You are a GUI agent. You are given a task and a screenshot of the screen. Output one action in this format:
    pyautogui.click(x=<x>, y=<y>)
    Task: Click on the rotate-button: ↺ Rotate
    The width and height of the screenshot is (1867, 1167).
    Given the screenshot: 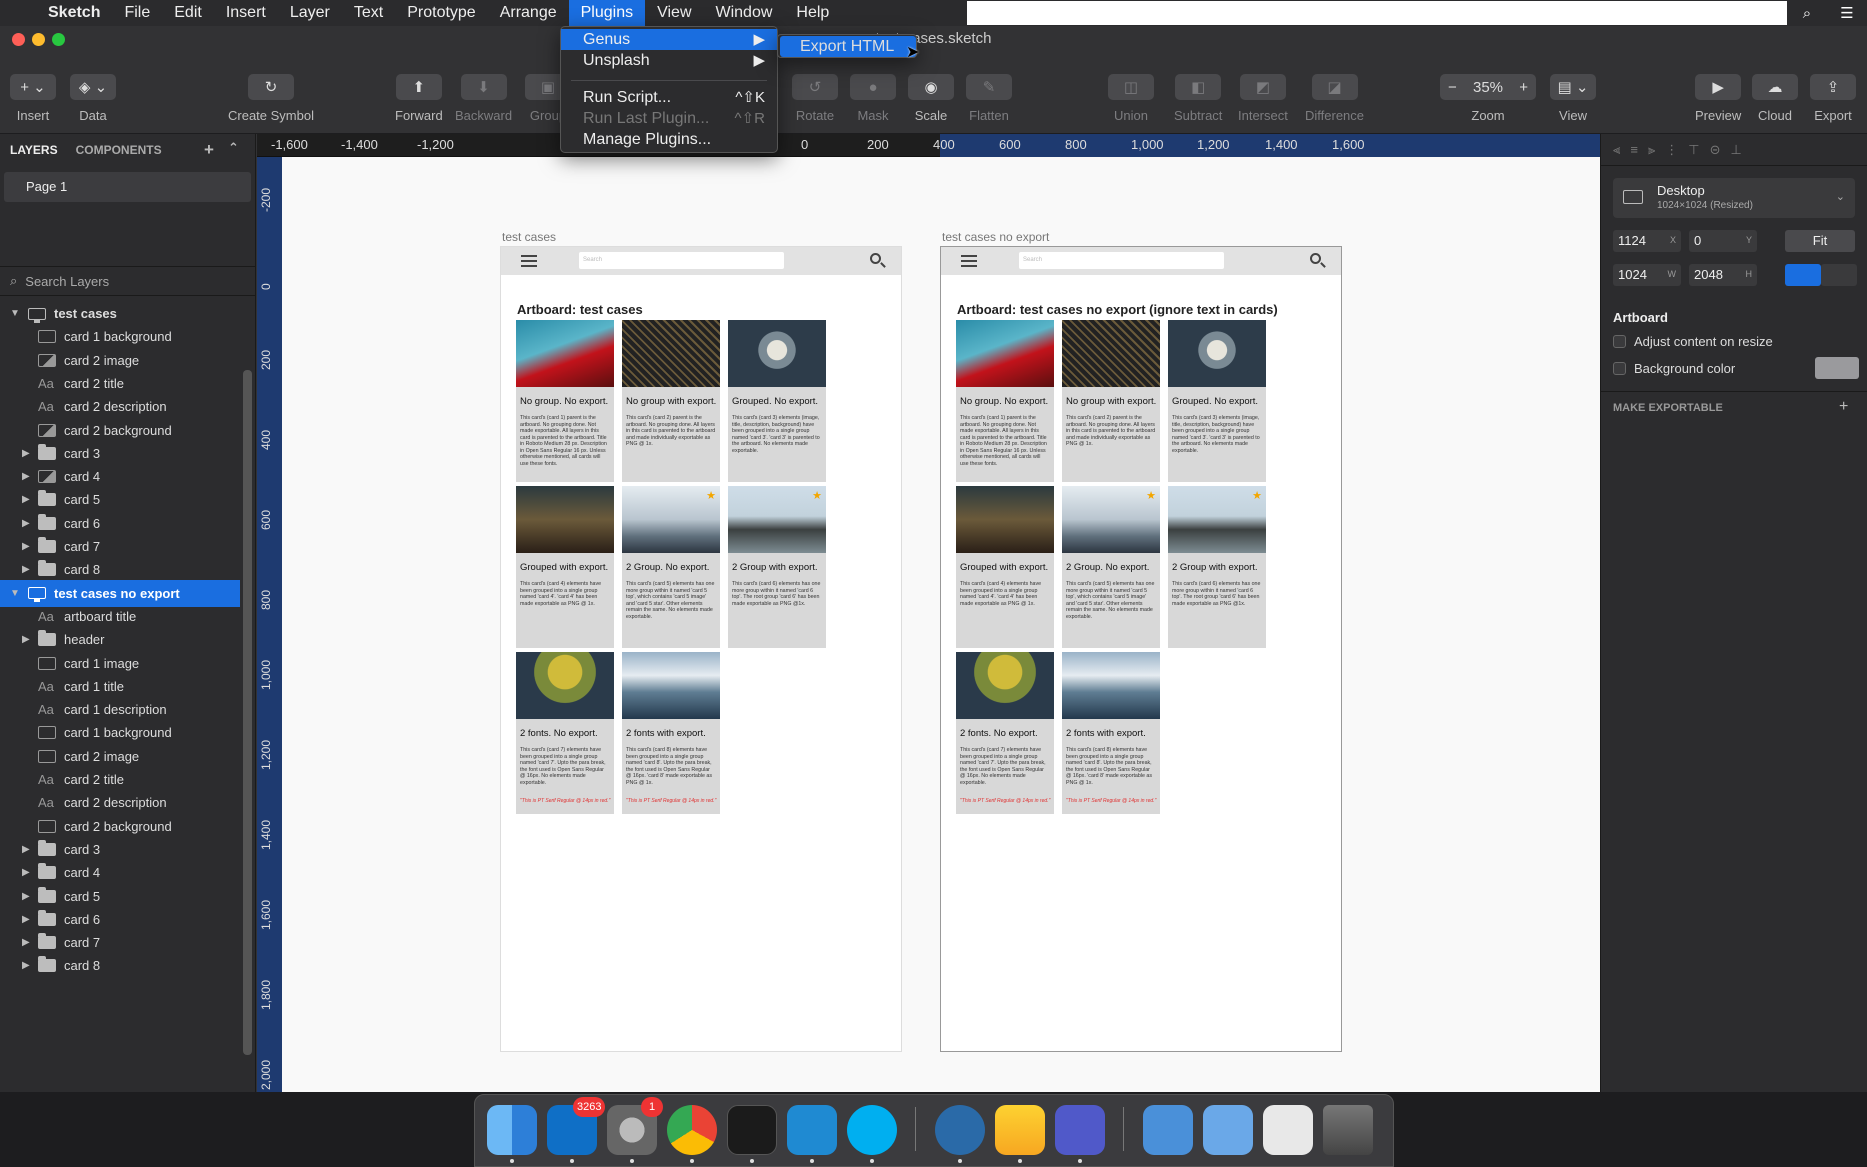 What is the action you would take?
    pyautogui.click(x=815, y=98)
    